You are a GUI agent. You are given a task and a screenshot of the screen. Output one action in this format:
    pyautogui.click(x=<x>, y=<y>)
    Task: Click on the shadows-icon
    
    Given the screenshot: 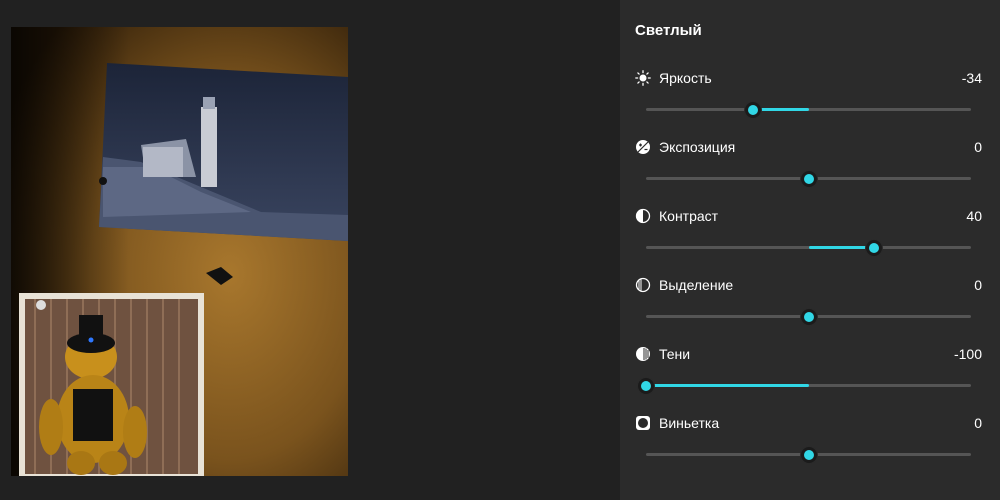 What is the action you would take?
    pyautogui.click(x=643, y=354)
    